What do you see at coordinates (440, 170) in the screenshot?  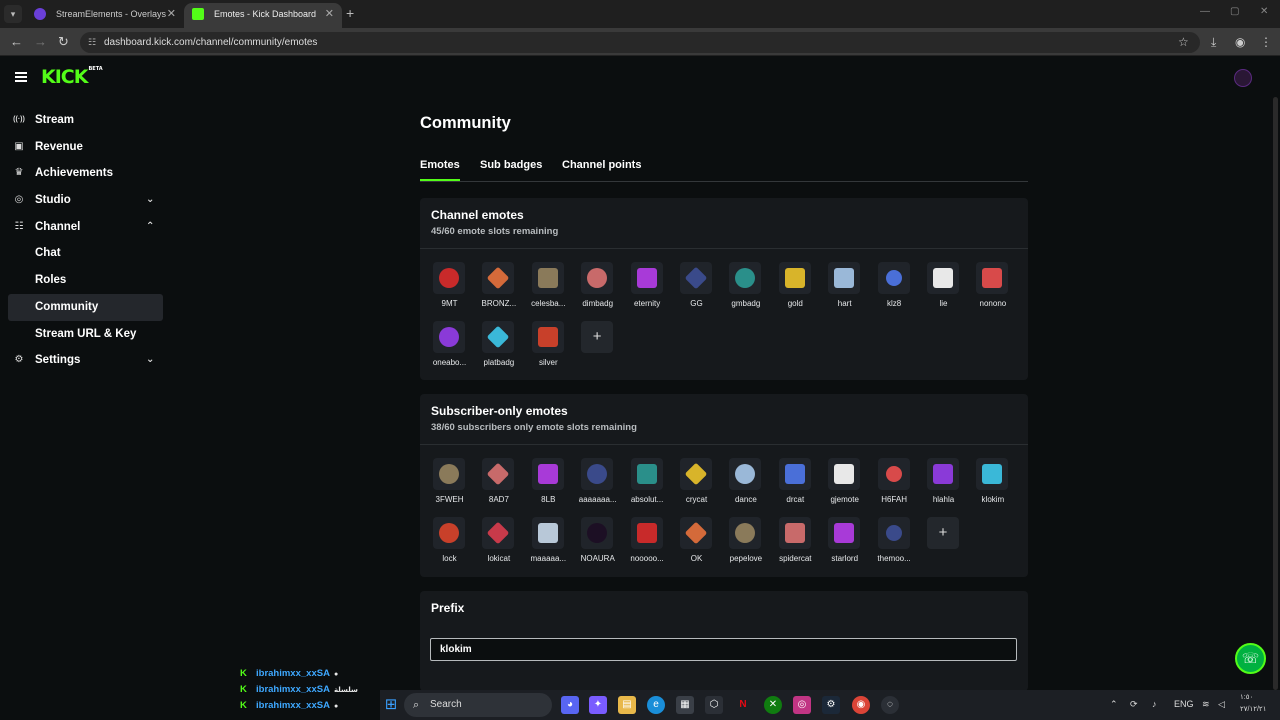 I see `tab-emotes: Emotes` at bounding box center [440, 170].